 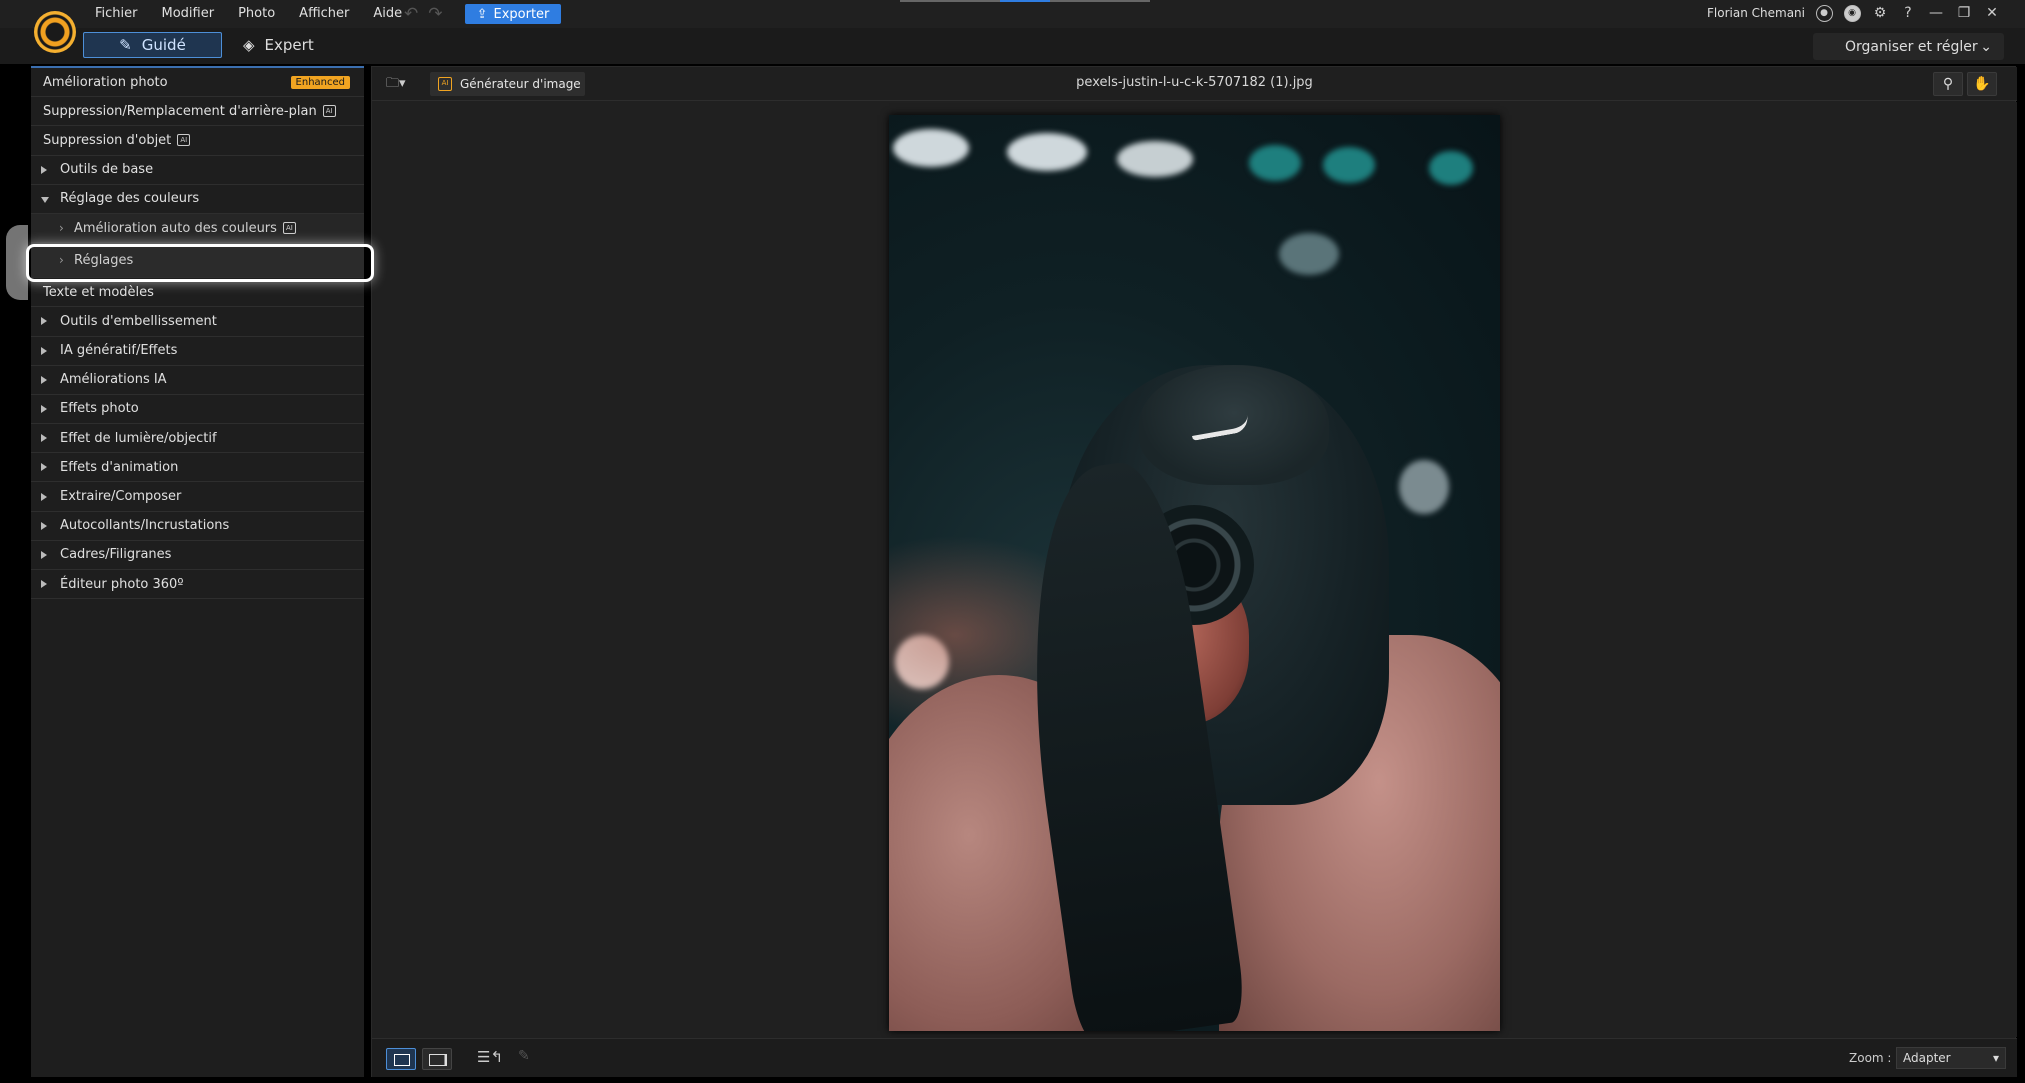 What do you see at coordinates (116, 555) in the screenshot?
I see `sidebar-item-label: Cadres/Filigranes` at bounding box center [116, 555].